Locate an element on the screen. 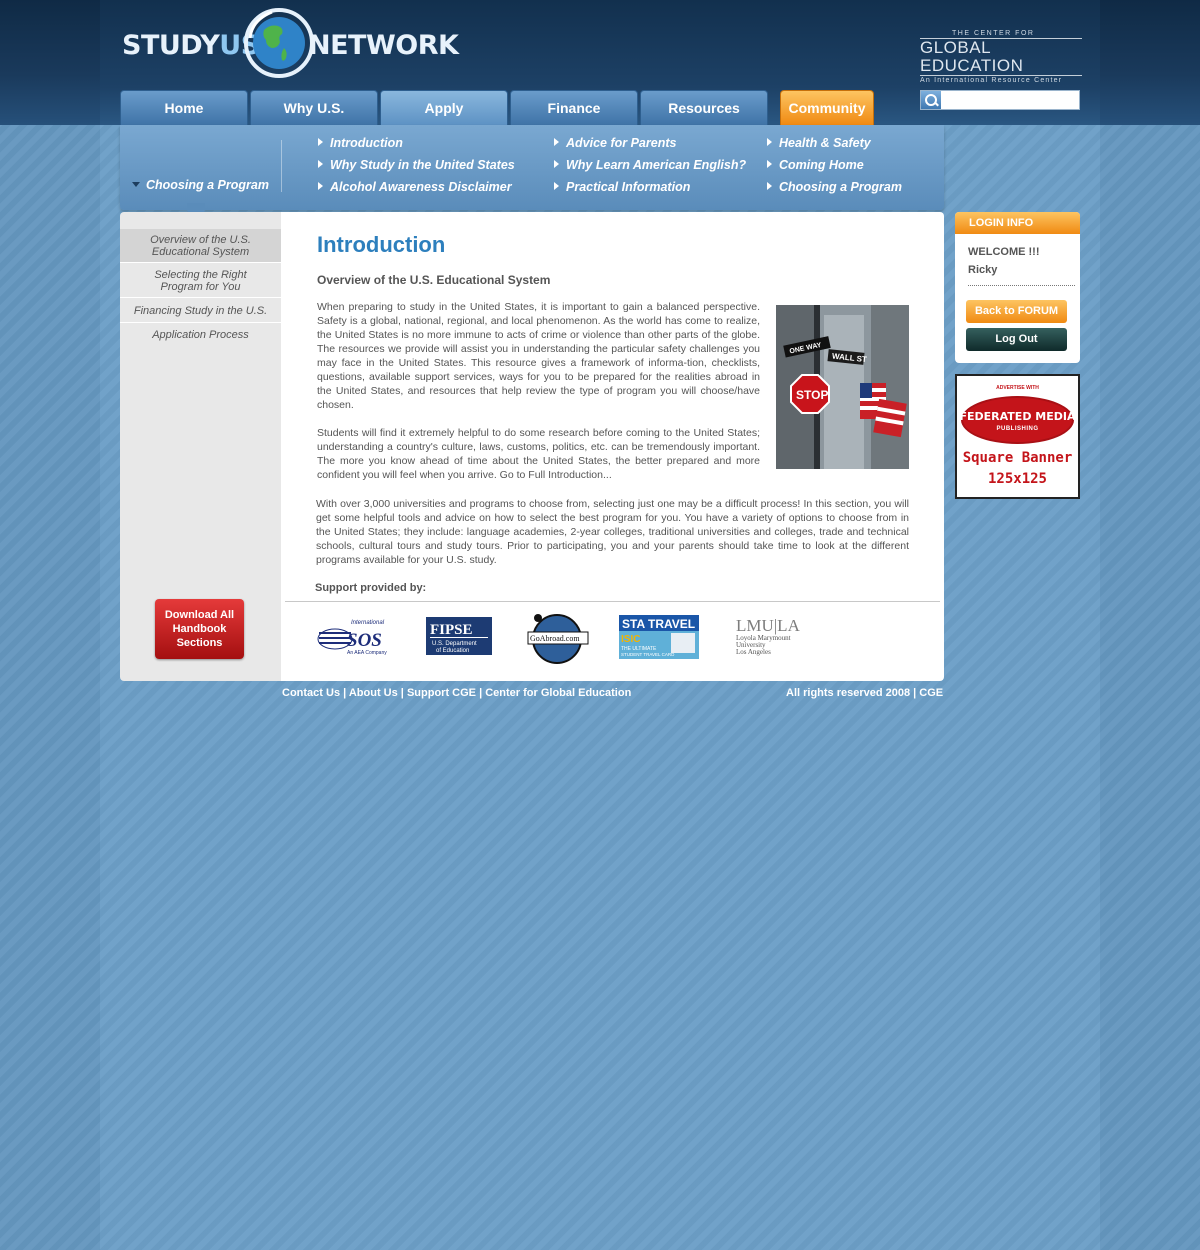 This screenshot has width=1200, height=1250. leftnav-item-overview: Overview of the U.S. Educational System is located at coordinates (200, 246).